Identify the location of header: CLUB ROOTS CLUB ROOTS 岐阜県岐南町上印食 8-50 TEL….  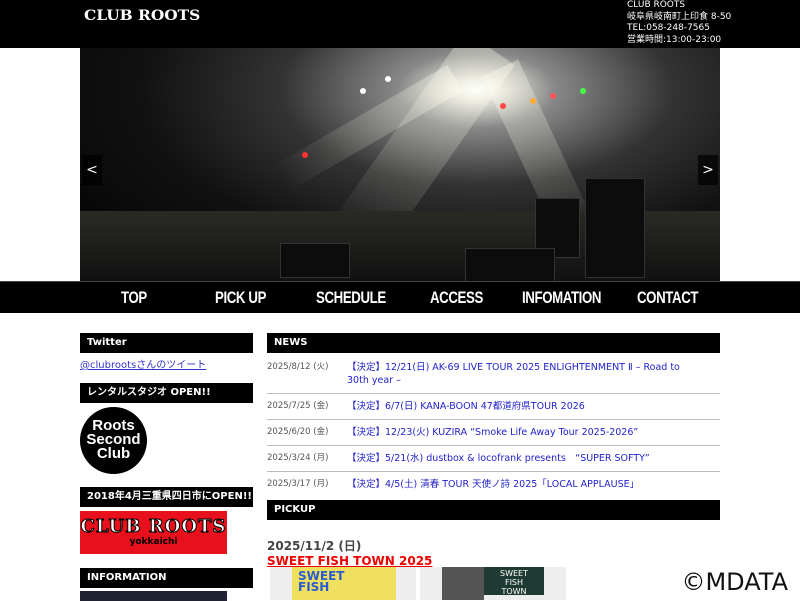
(400, 24).